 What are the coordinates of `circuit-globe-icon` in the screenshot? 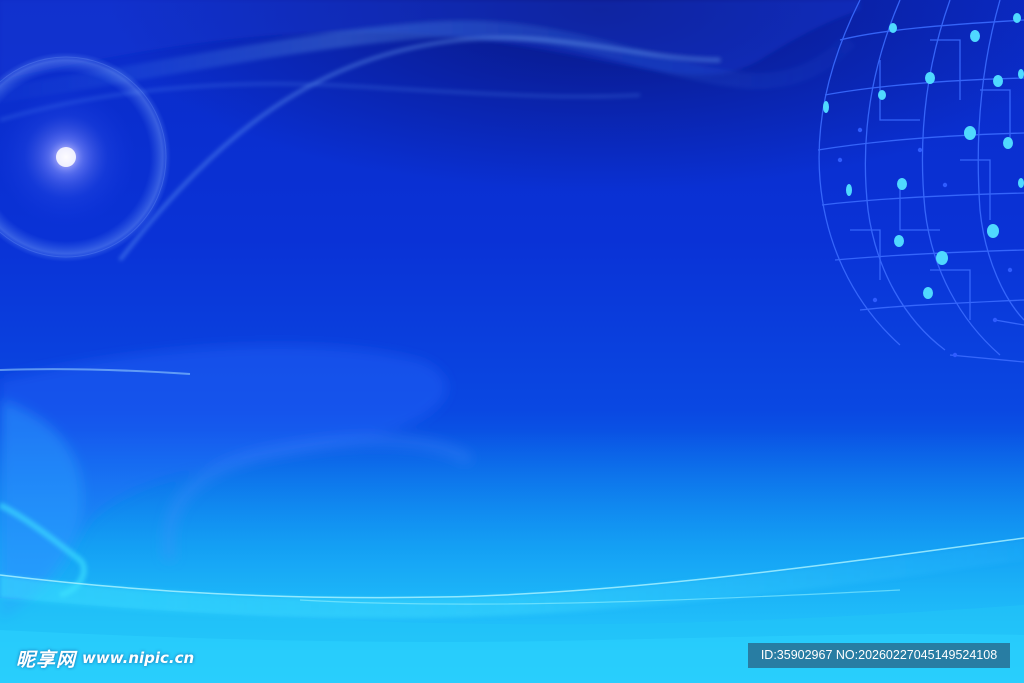 It's located at (920, 181).